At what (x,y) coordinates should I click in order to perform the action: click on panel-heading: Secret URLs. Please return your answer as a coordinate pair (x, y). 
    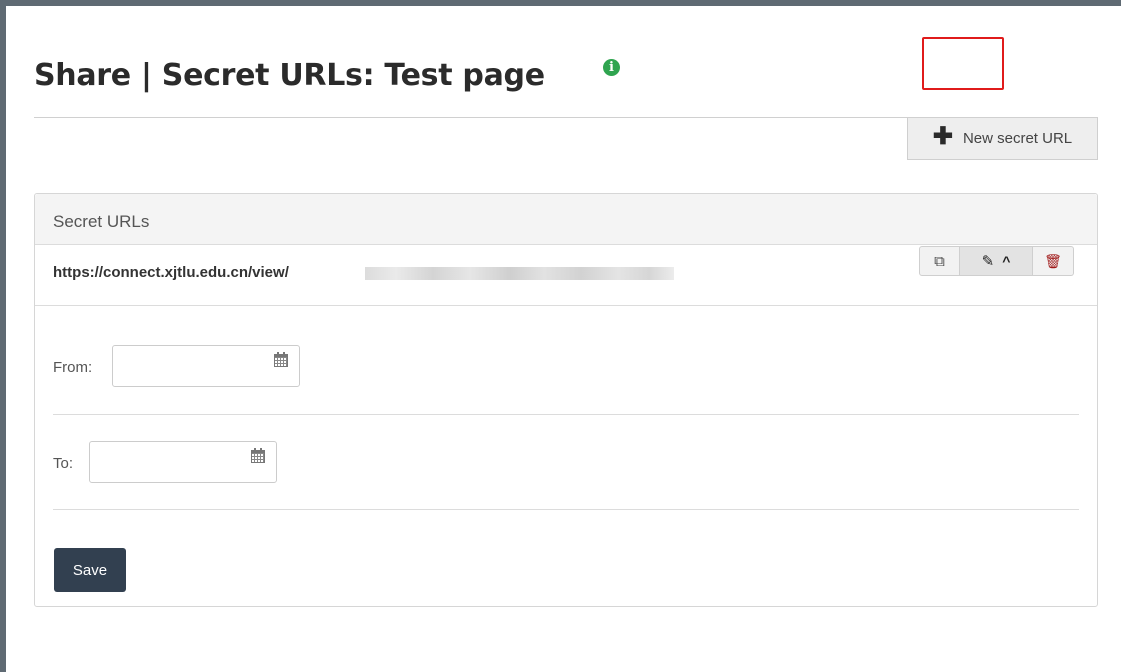
    Looking at the image, I should click on (566, 219).